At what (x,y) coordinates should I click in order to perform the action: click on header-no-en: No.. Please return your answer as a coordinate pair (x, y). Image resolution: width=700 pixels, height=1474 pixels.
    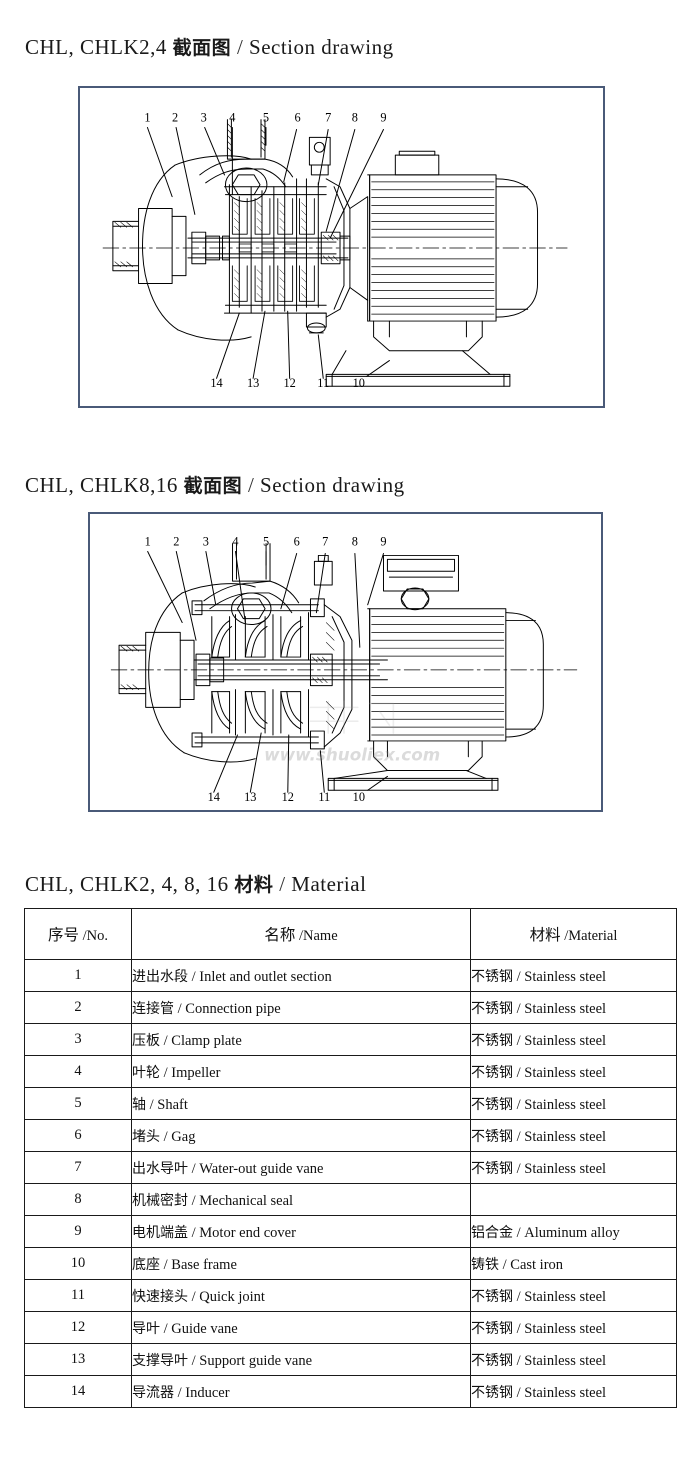
    Looking at the image, I should click on (97, 936).